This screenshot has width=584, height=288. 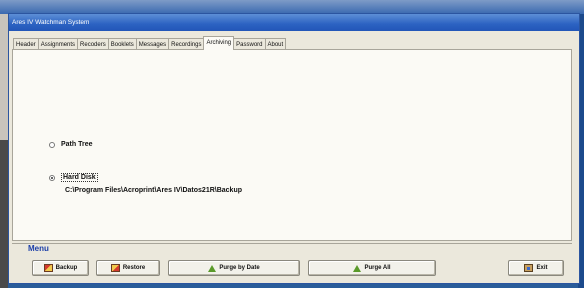 I want to click on hard-disk-radio, so click(x=52, y=177).